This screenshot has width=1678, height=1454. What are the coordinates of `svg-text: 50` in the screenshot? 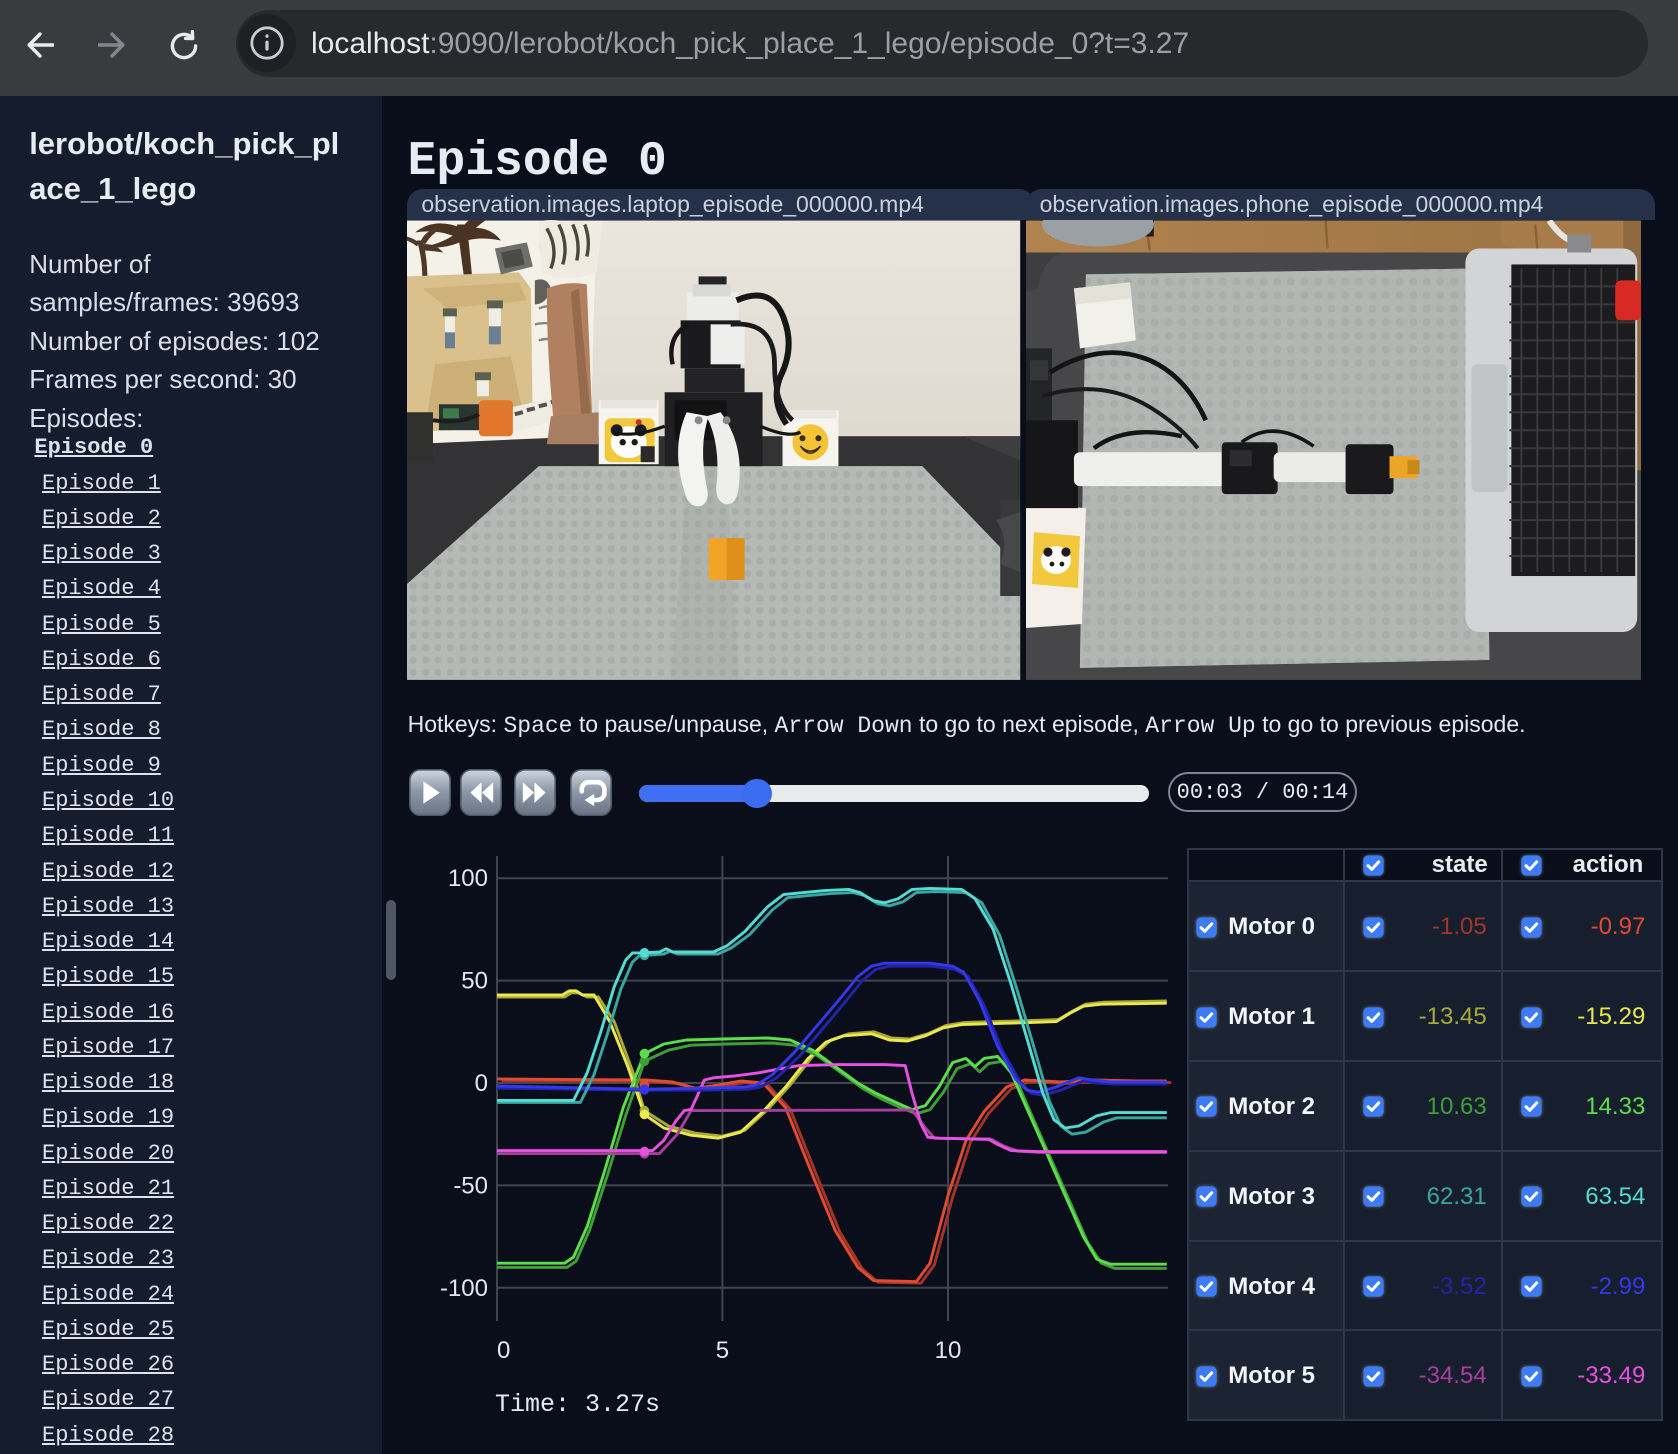 It's located at (474, 981).